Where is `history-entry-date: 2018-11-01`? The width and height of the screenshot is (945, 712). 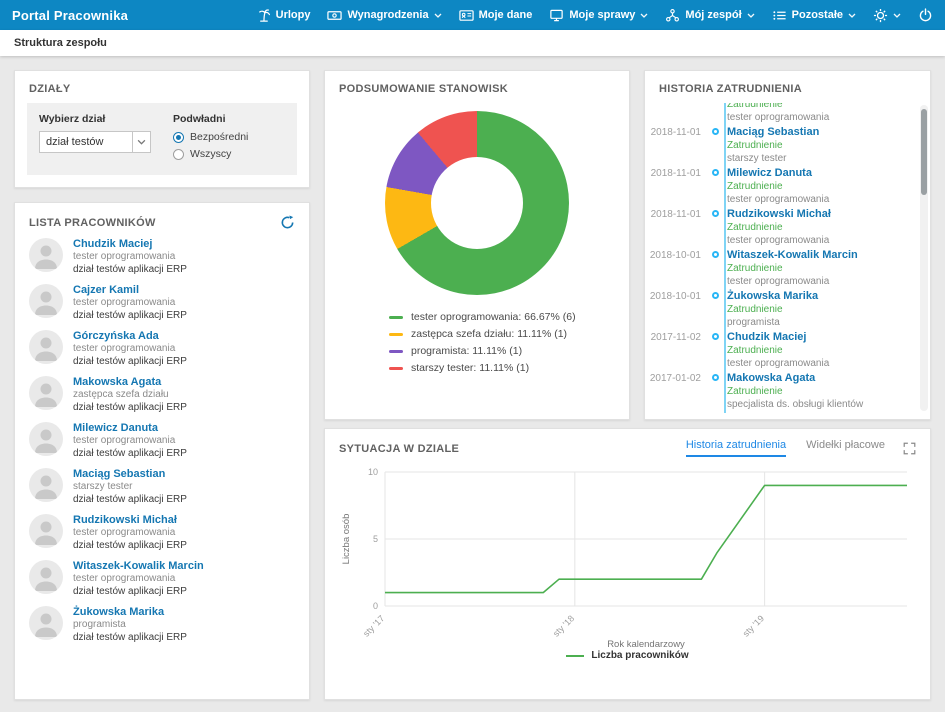 history-entry-date: 2018-11-01 is located at coordinates (675, 132).